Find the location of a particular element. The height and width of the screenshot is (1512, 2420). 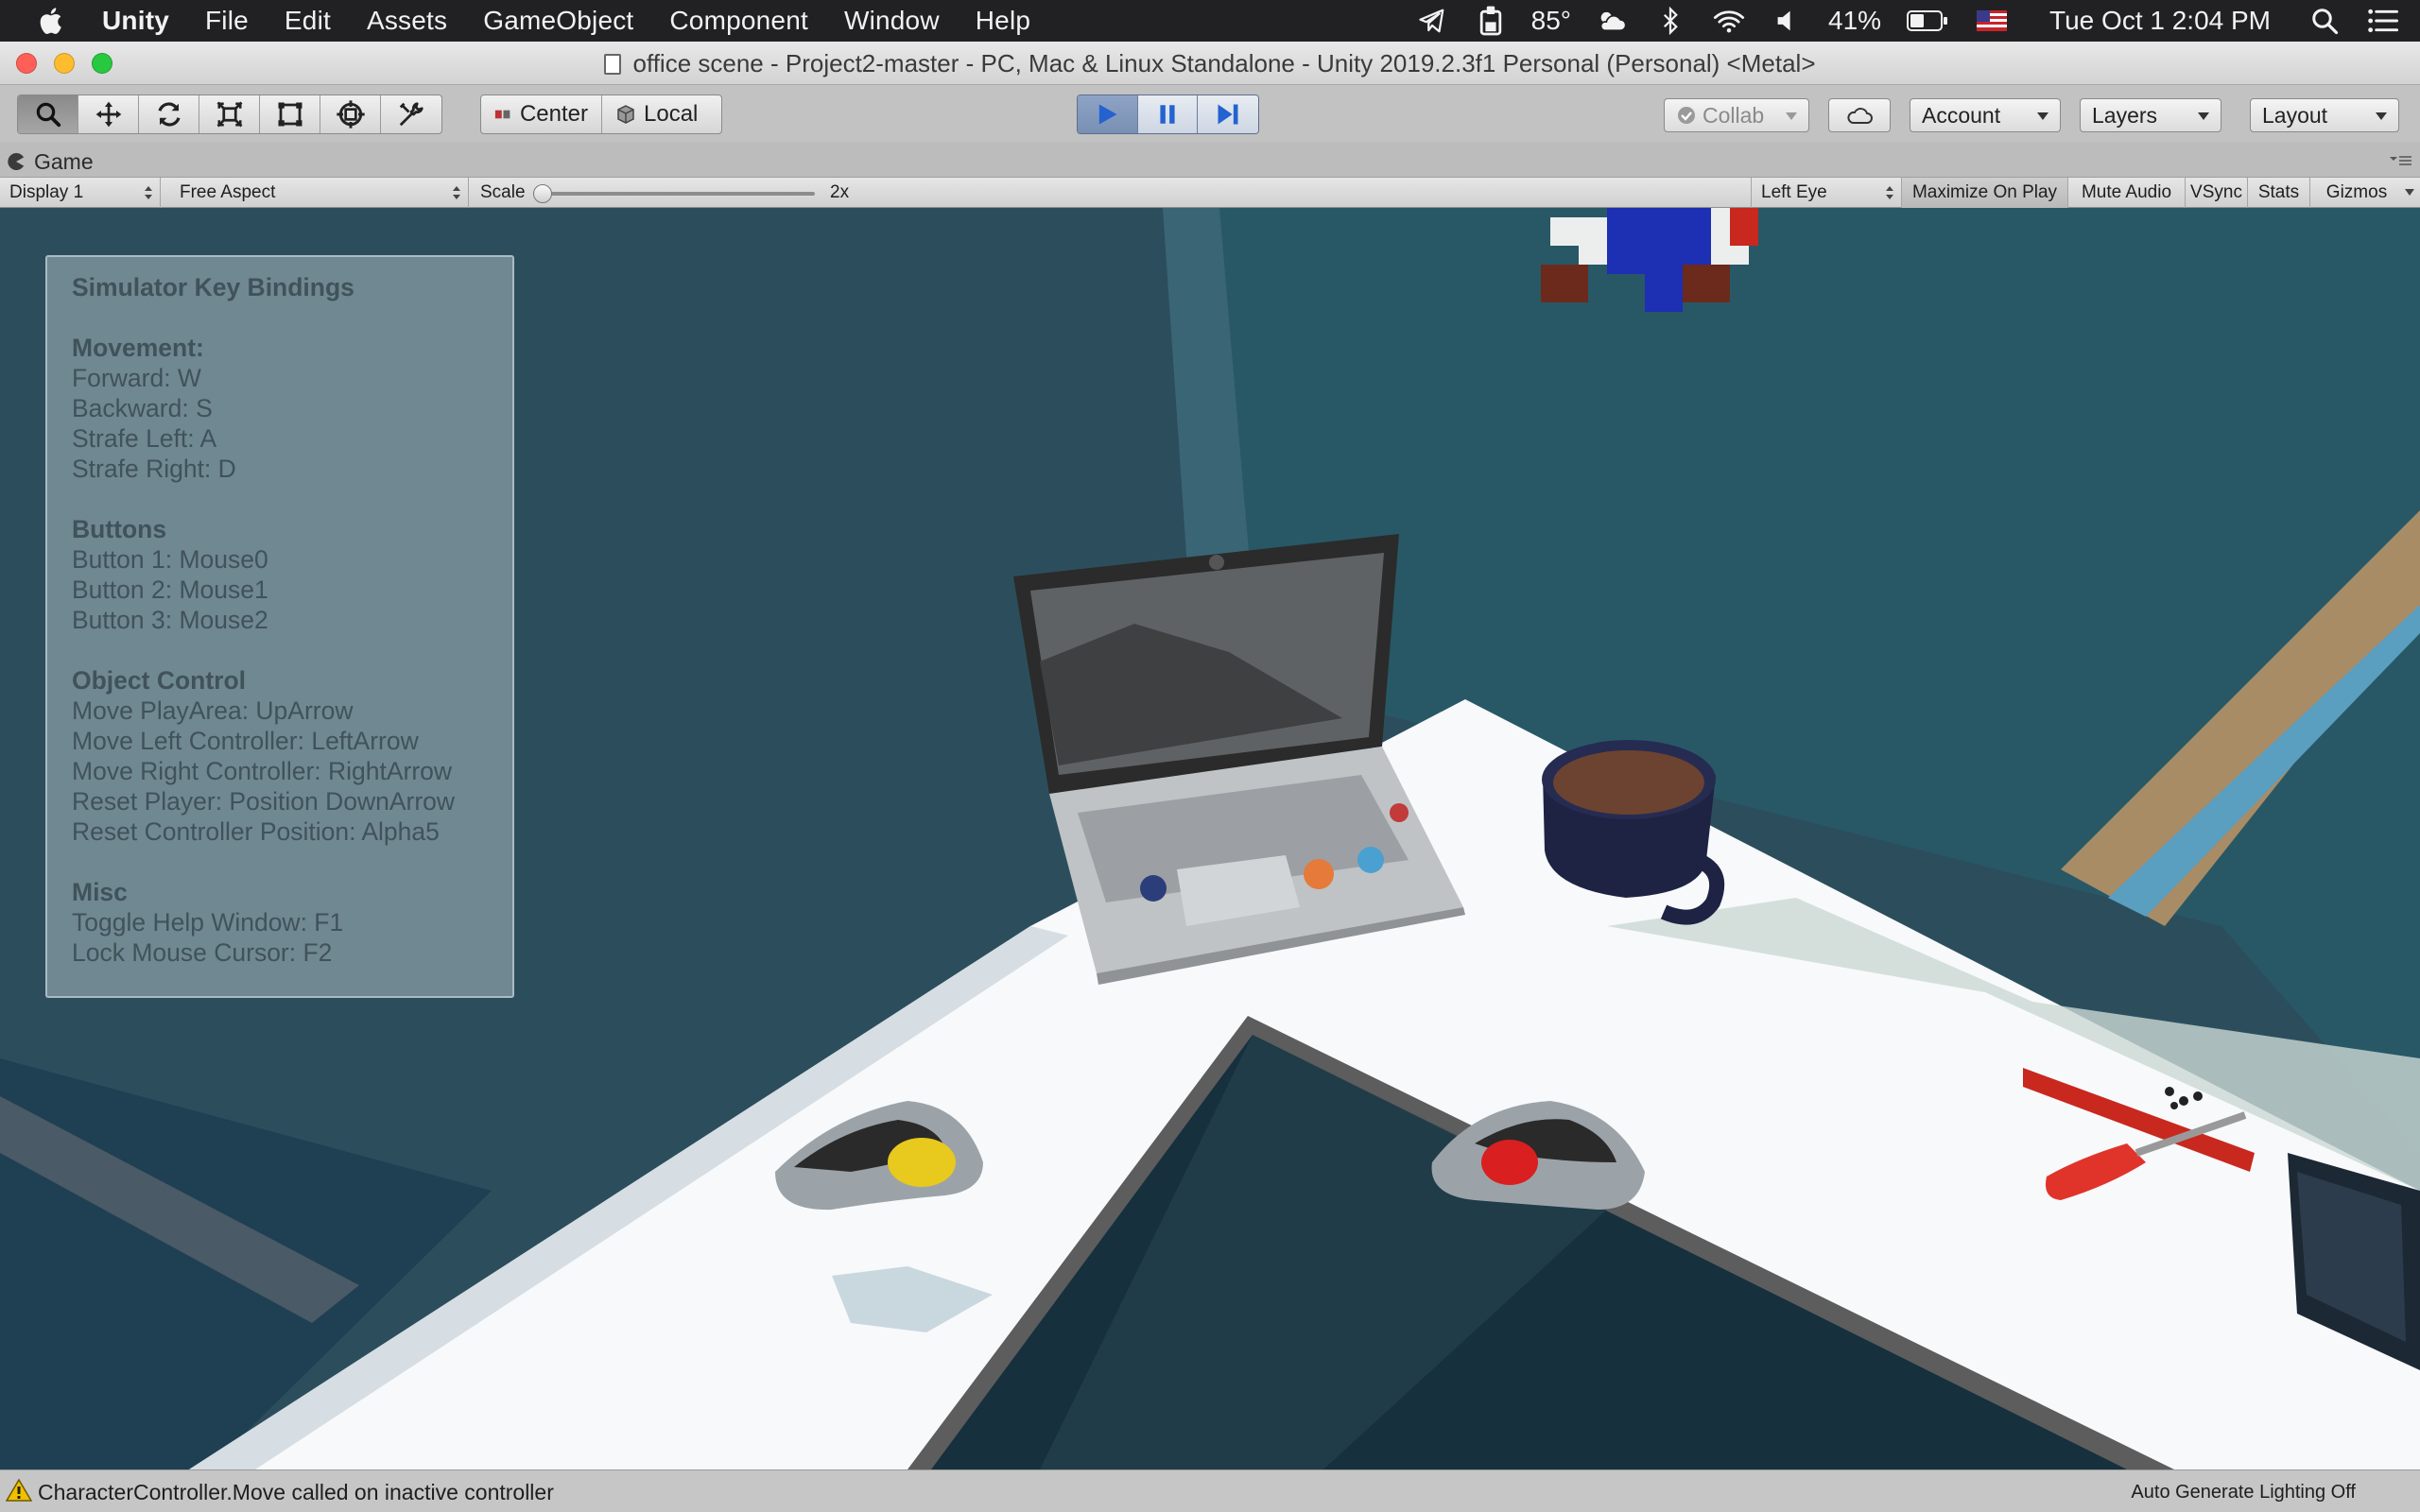

help-line: Button 3: Mouse2 is located at coordinates (170, 620).